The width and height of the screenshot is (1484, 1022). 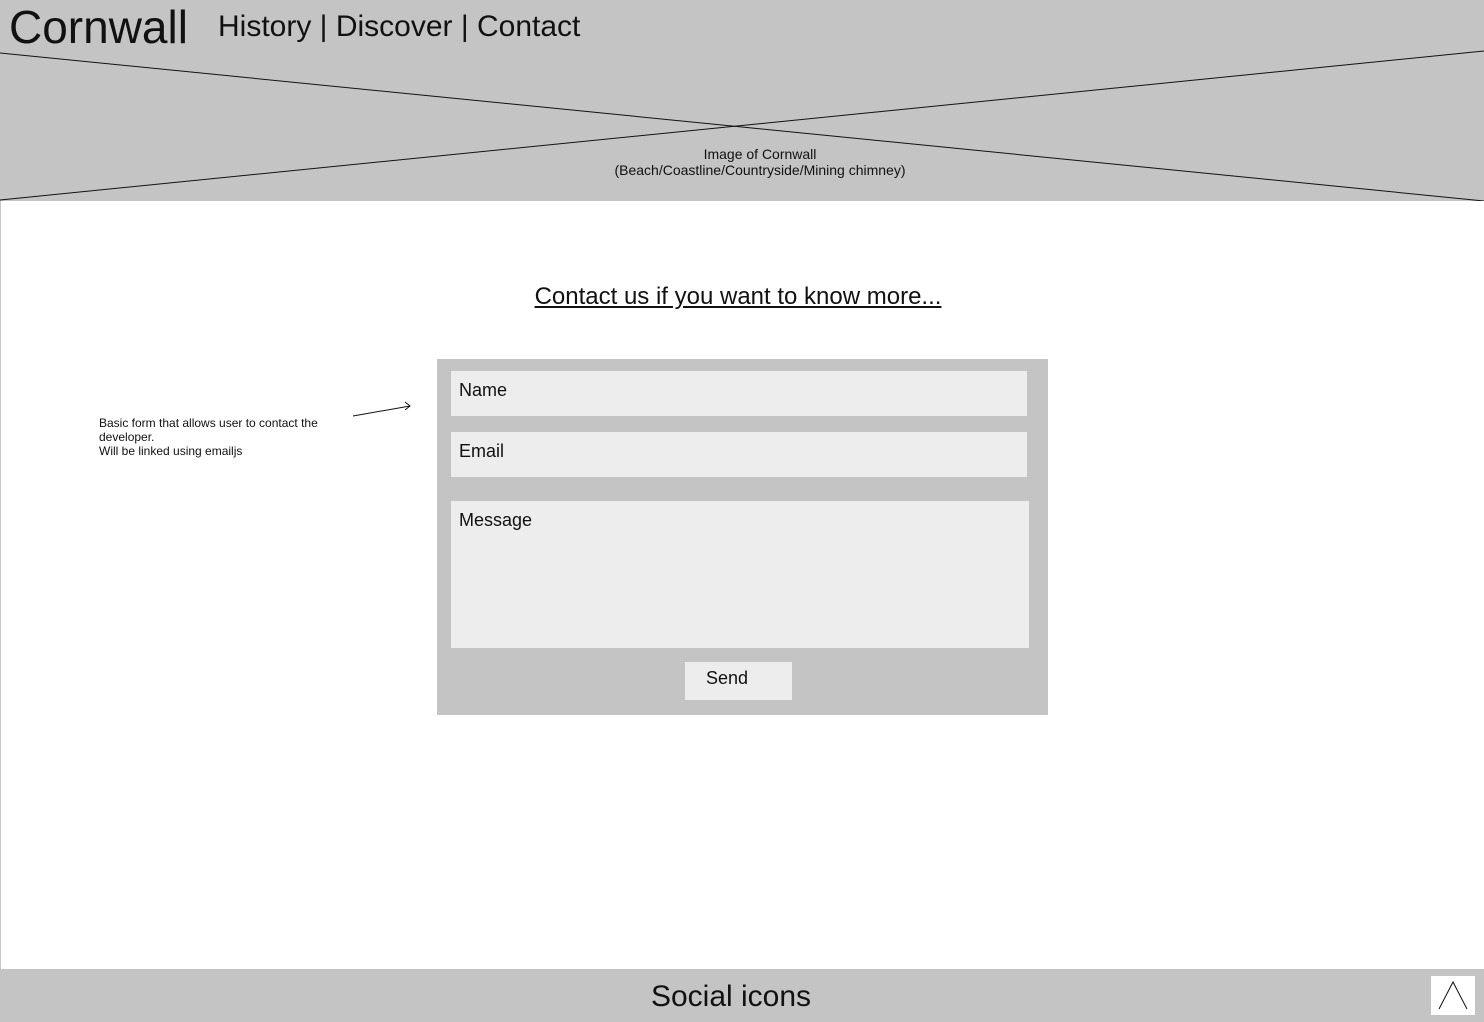 I want to click on site-brand: Cornwall, so click(x=98, y=27).